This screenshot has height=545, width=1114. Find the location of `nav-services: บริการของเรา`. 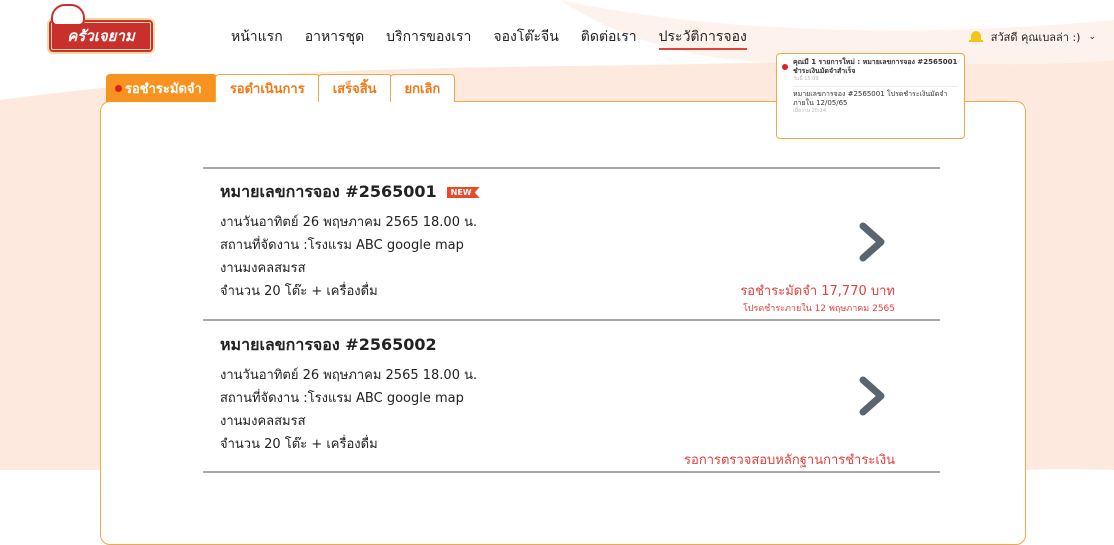

nav-services: บริการของเรา is located at coordinates (428, 38).